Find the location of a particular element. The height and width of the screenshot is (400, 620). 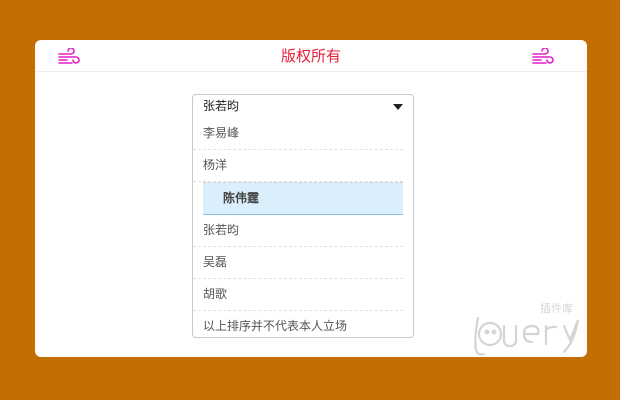

select-option: 胡歌 is located at coordinates (298, 295).